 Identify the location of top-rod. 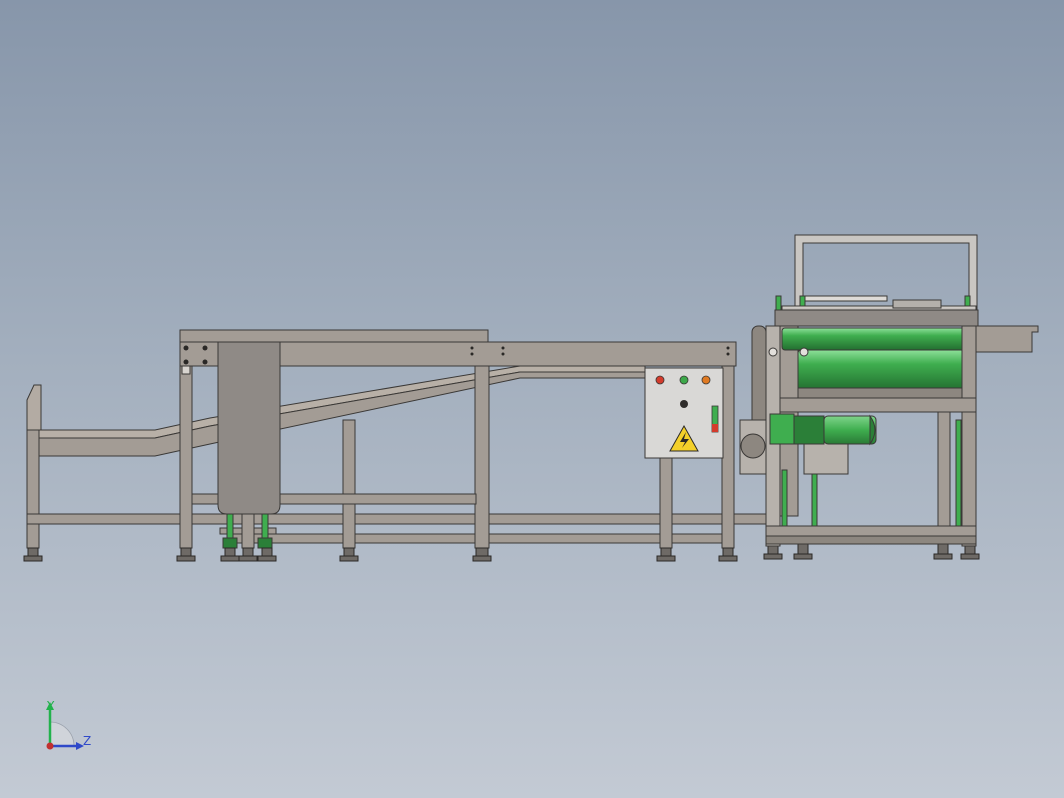
(846, 298).